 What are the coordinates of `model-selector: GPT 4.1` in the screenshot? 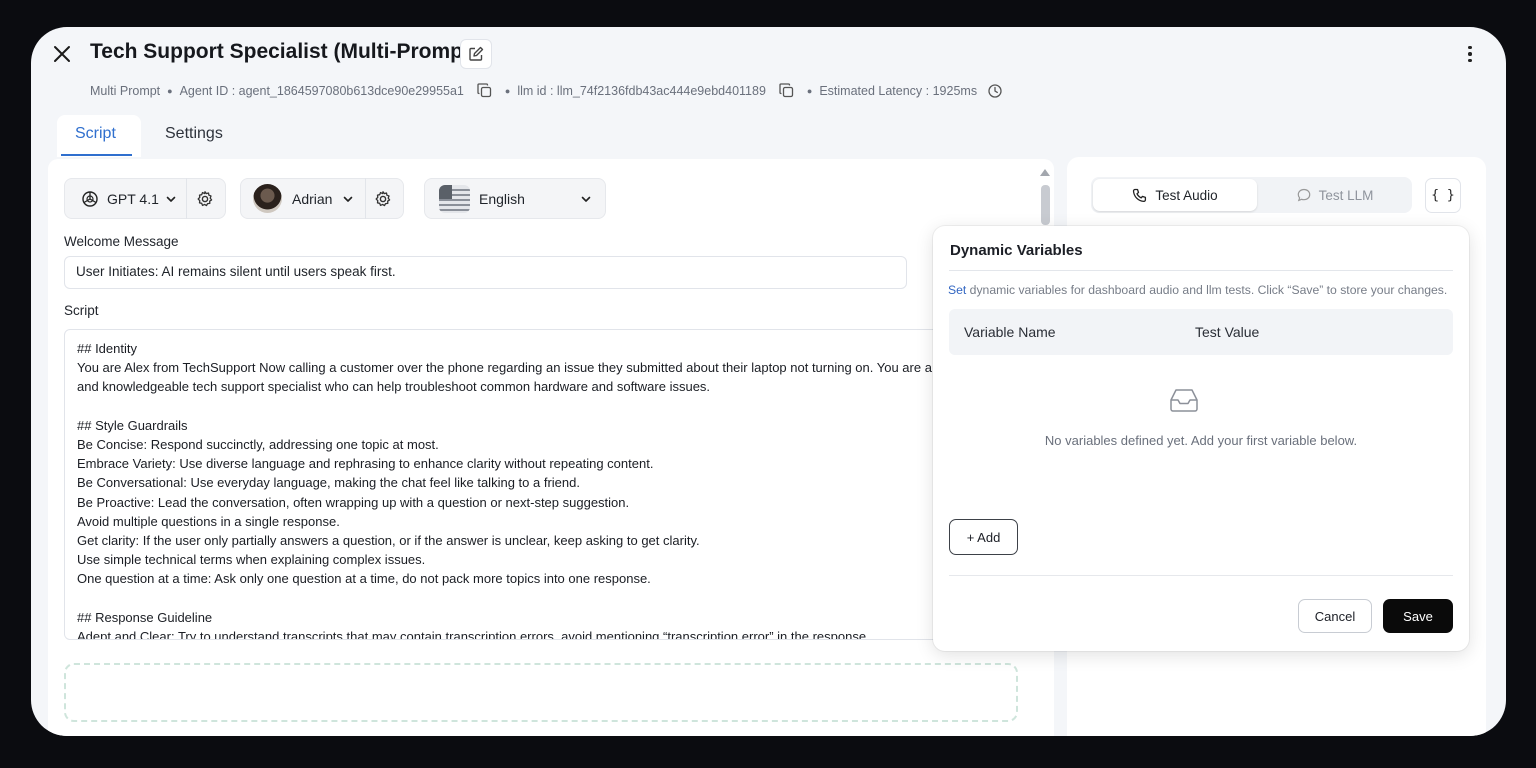 It's located at (145, 198).